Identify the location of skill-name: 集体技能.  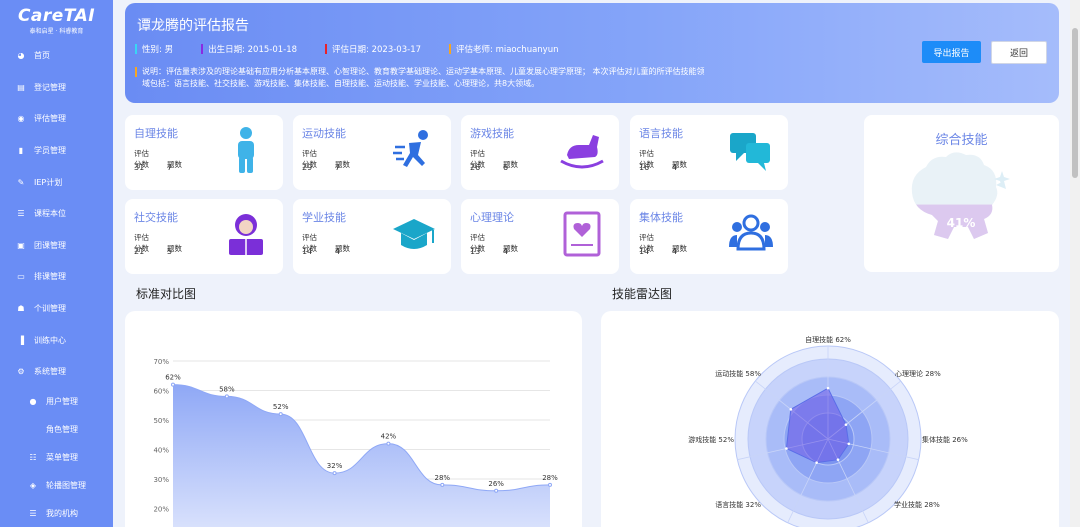
(661, 217).